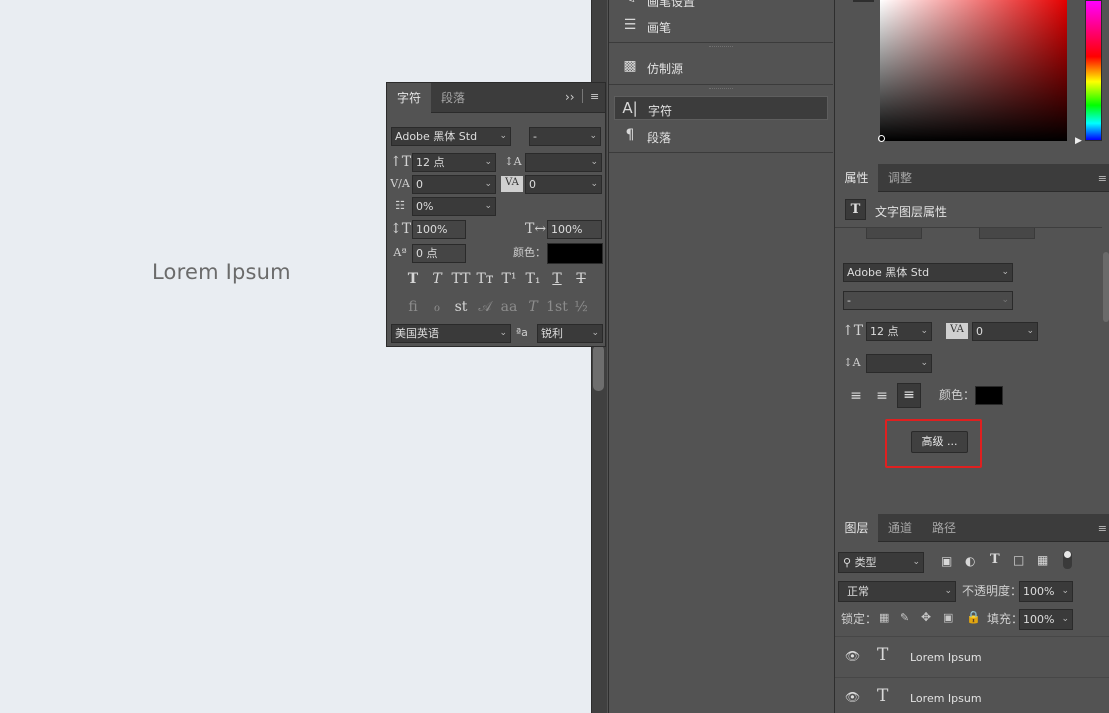 The width and height of the screenshot is (1109, 713). Describe the element at coordinates (401, 229) in the screenshot. I see `vertical-scale-icon: ↕T` at that location.